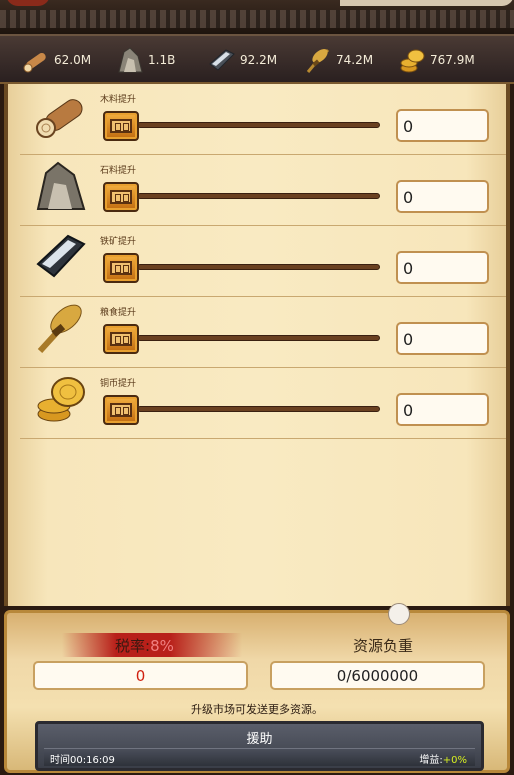  I want to click on resource-wood-value: 62.0M, so click(73, 60).